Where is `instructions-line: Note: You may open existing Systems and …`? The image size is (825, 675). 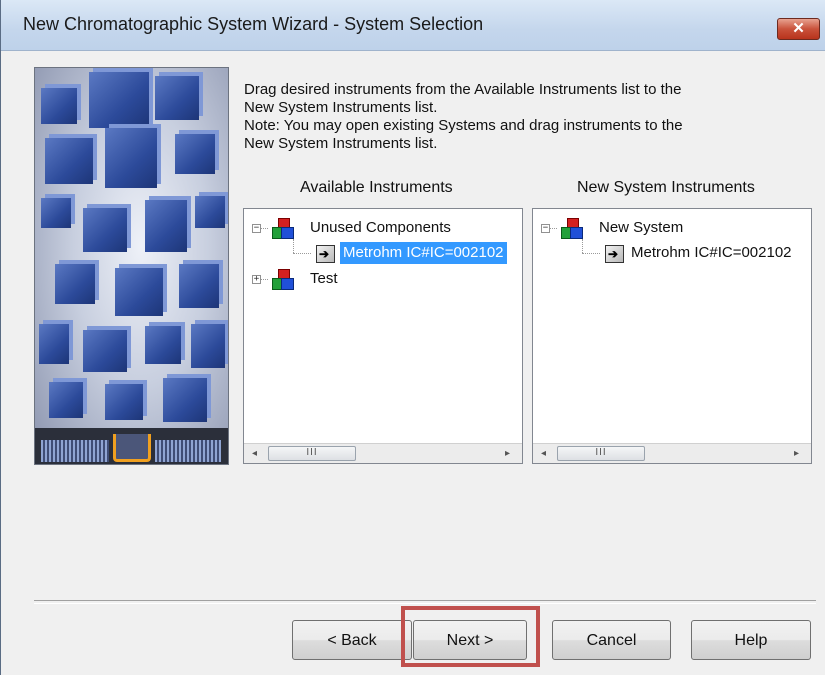 instructions-line: Note: You may open existing Systems and … is located at coordinates (463, 125).